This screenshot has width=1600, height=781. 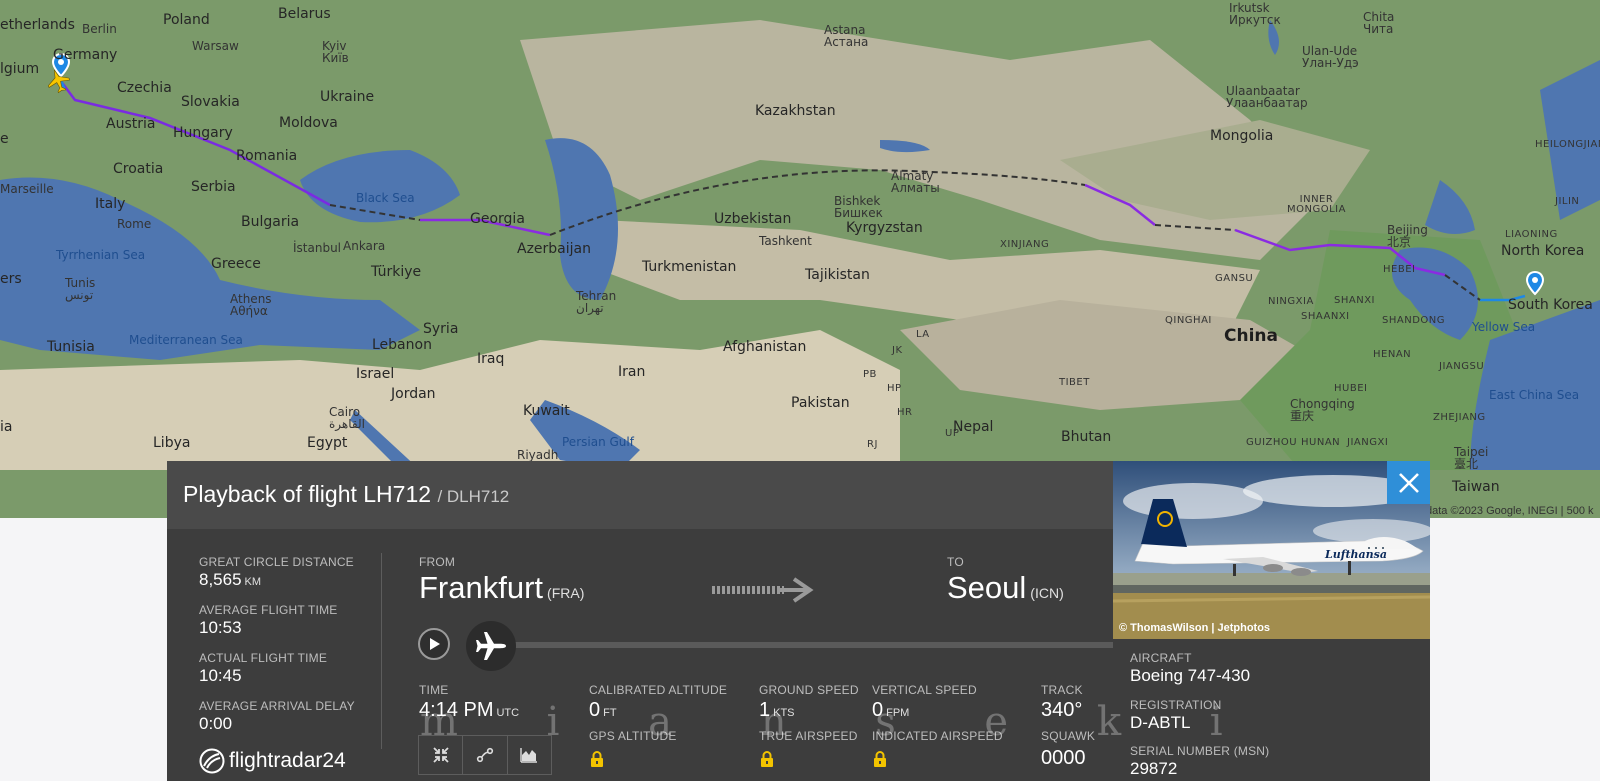 I want to click on route-button, so click(x=485, y=755).